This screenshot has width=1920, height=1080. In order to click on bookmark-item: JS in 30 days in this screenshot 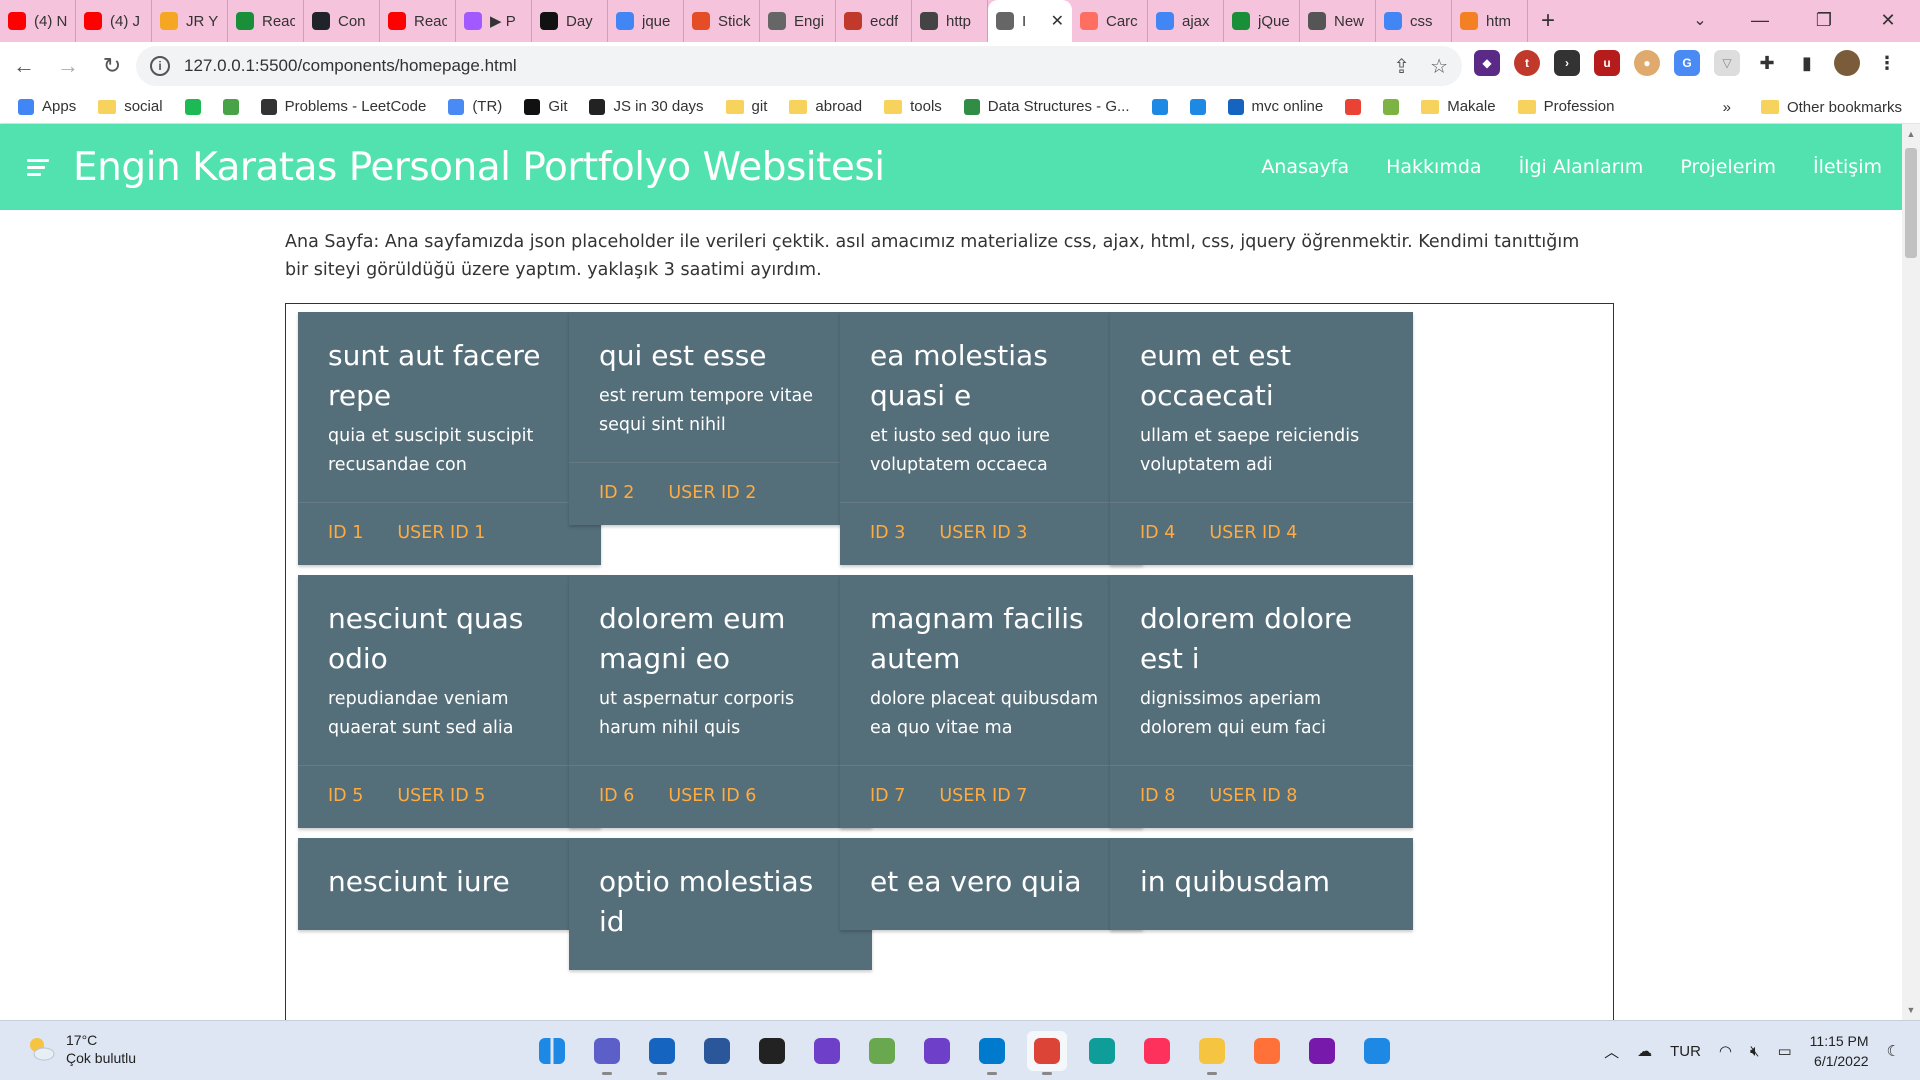, I will do `click(646, 106)`.